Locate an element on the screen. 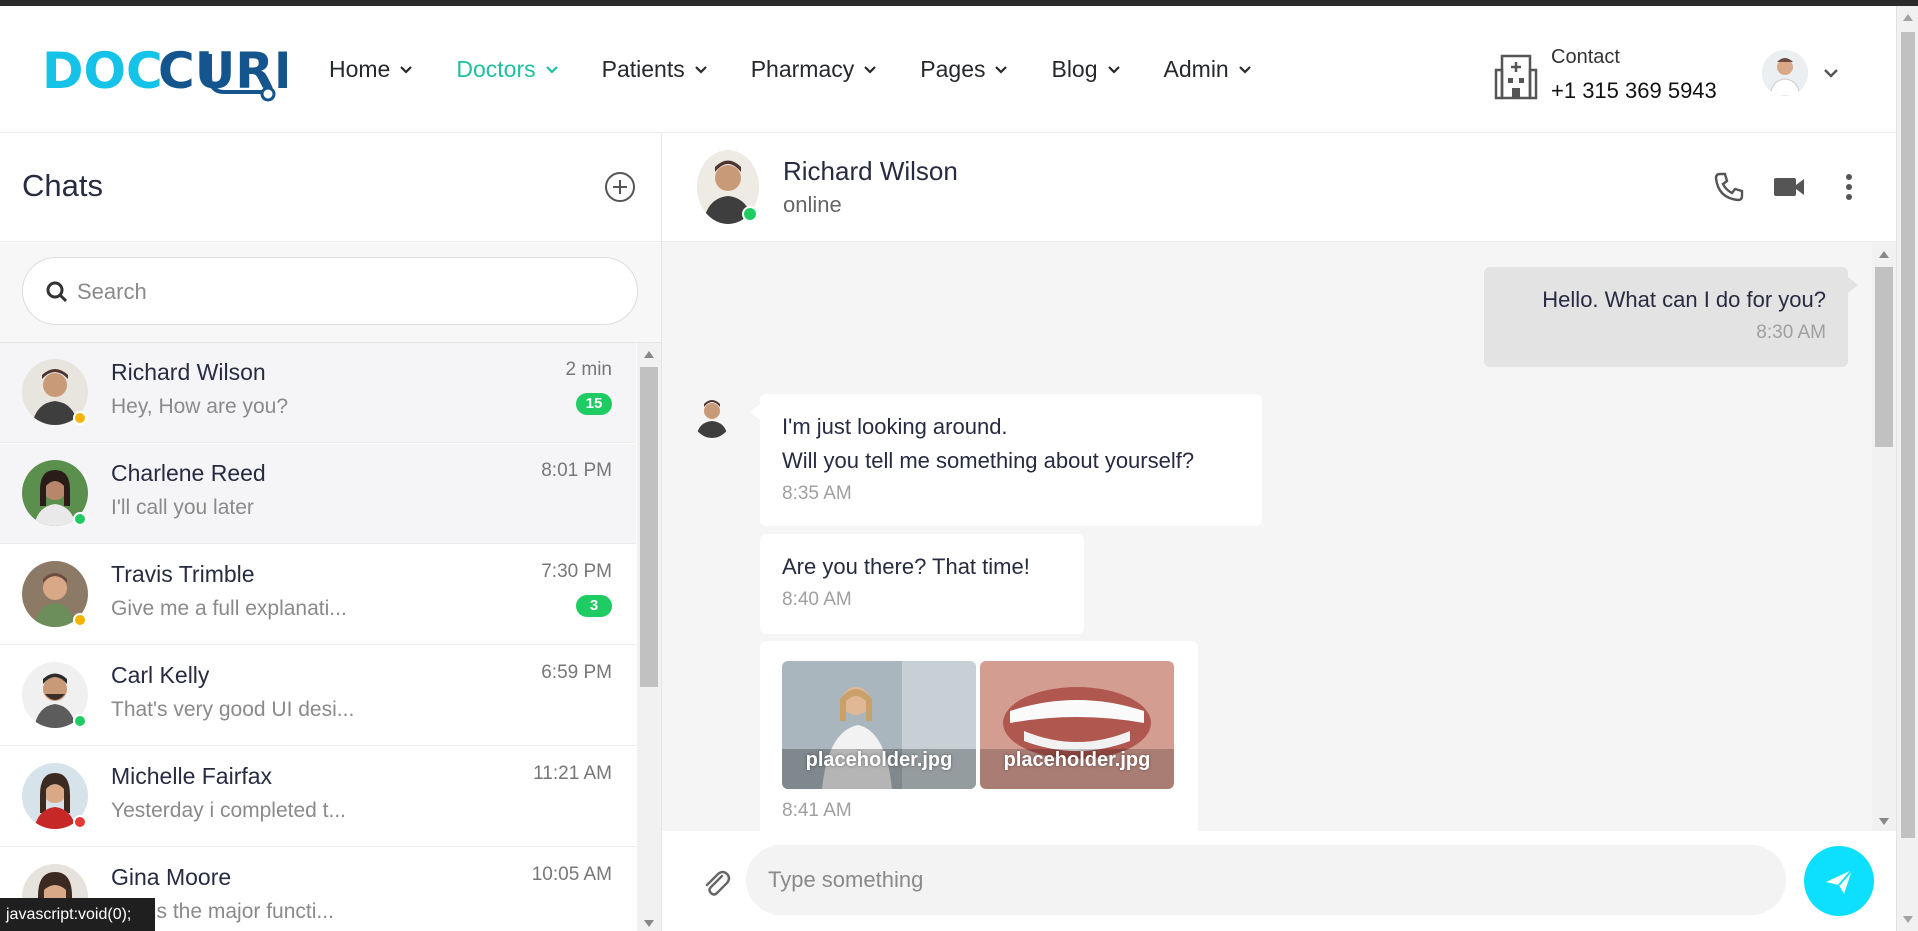  user-avatar is located at coordinates (1785, 73).